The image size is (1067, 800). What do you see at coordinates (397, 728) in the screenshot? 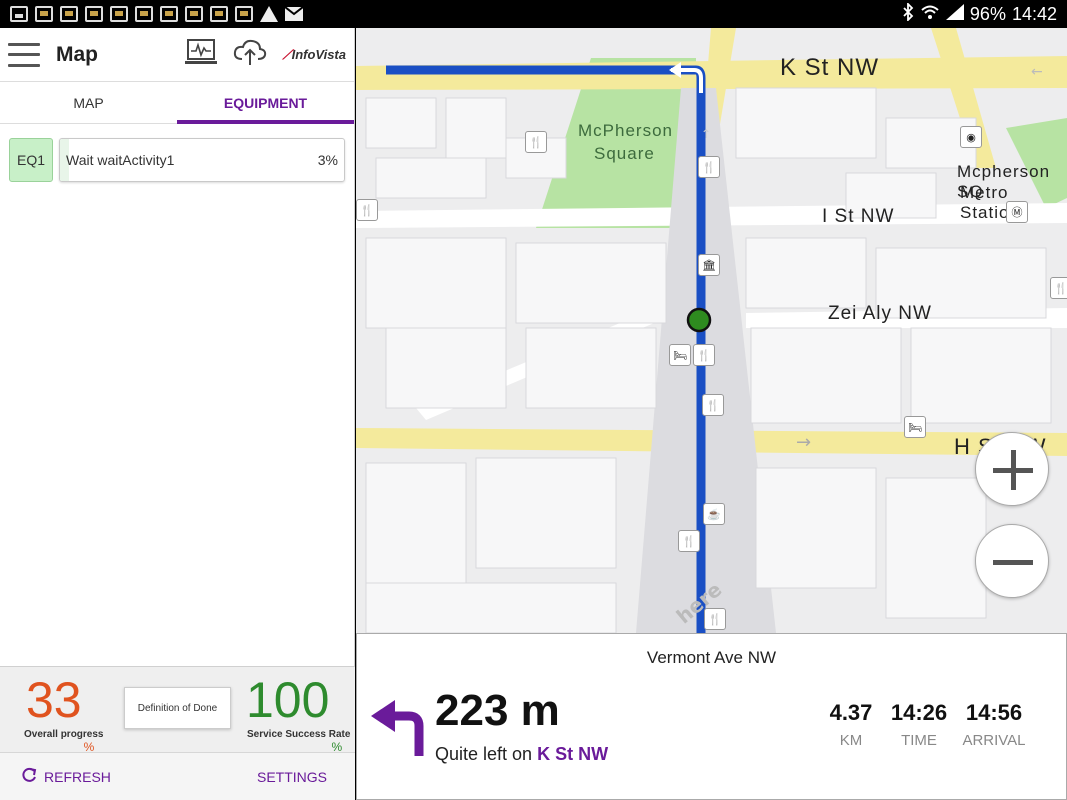
I see `turn-left-icon` at bounding box center [397, 728].